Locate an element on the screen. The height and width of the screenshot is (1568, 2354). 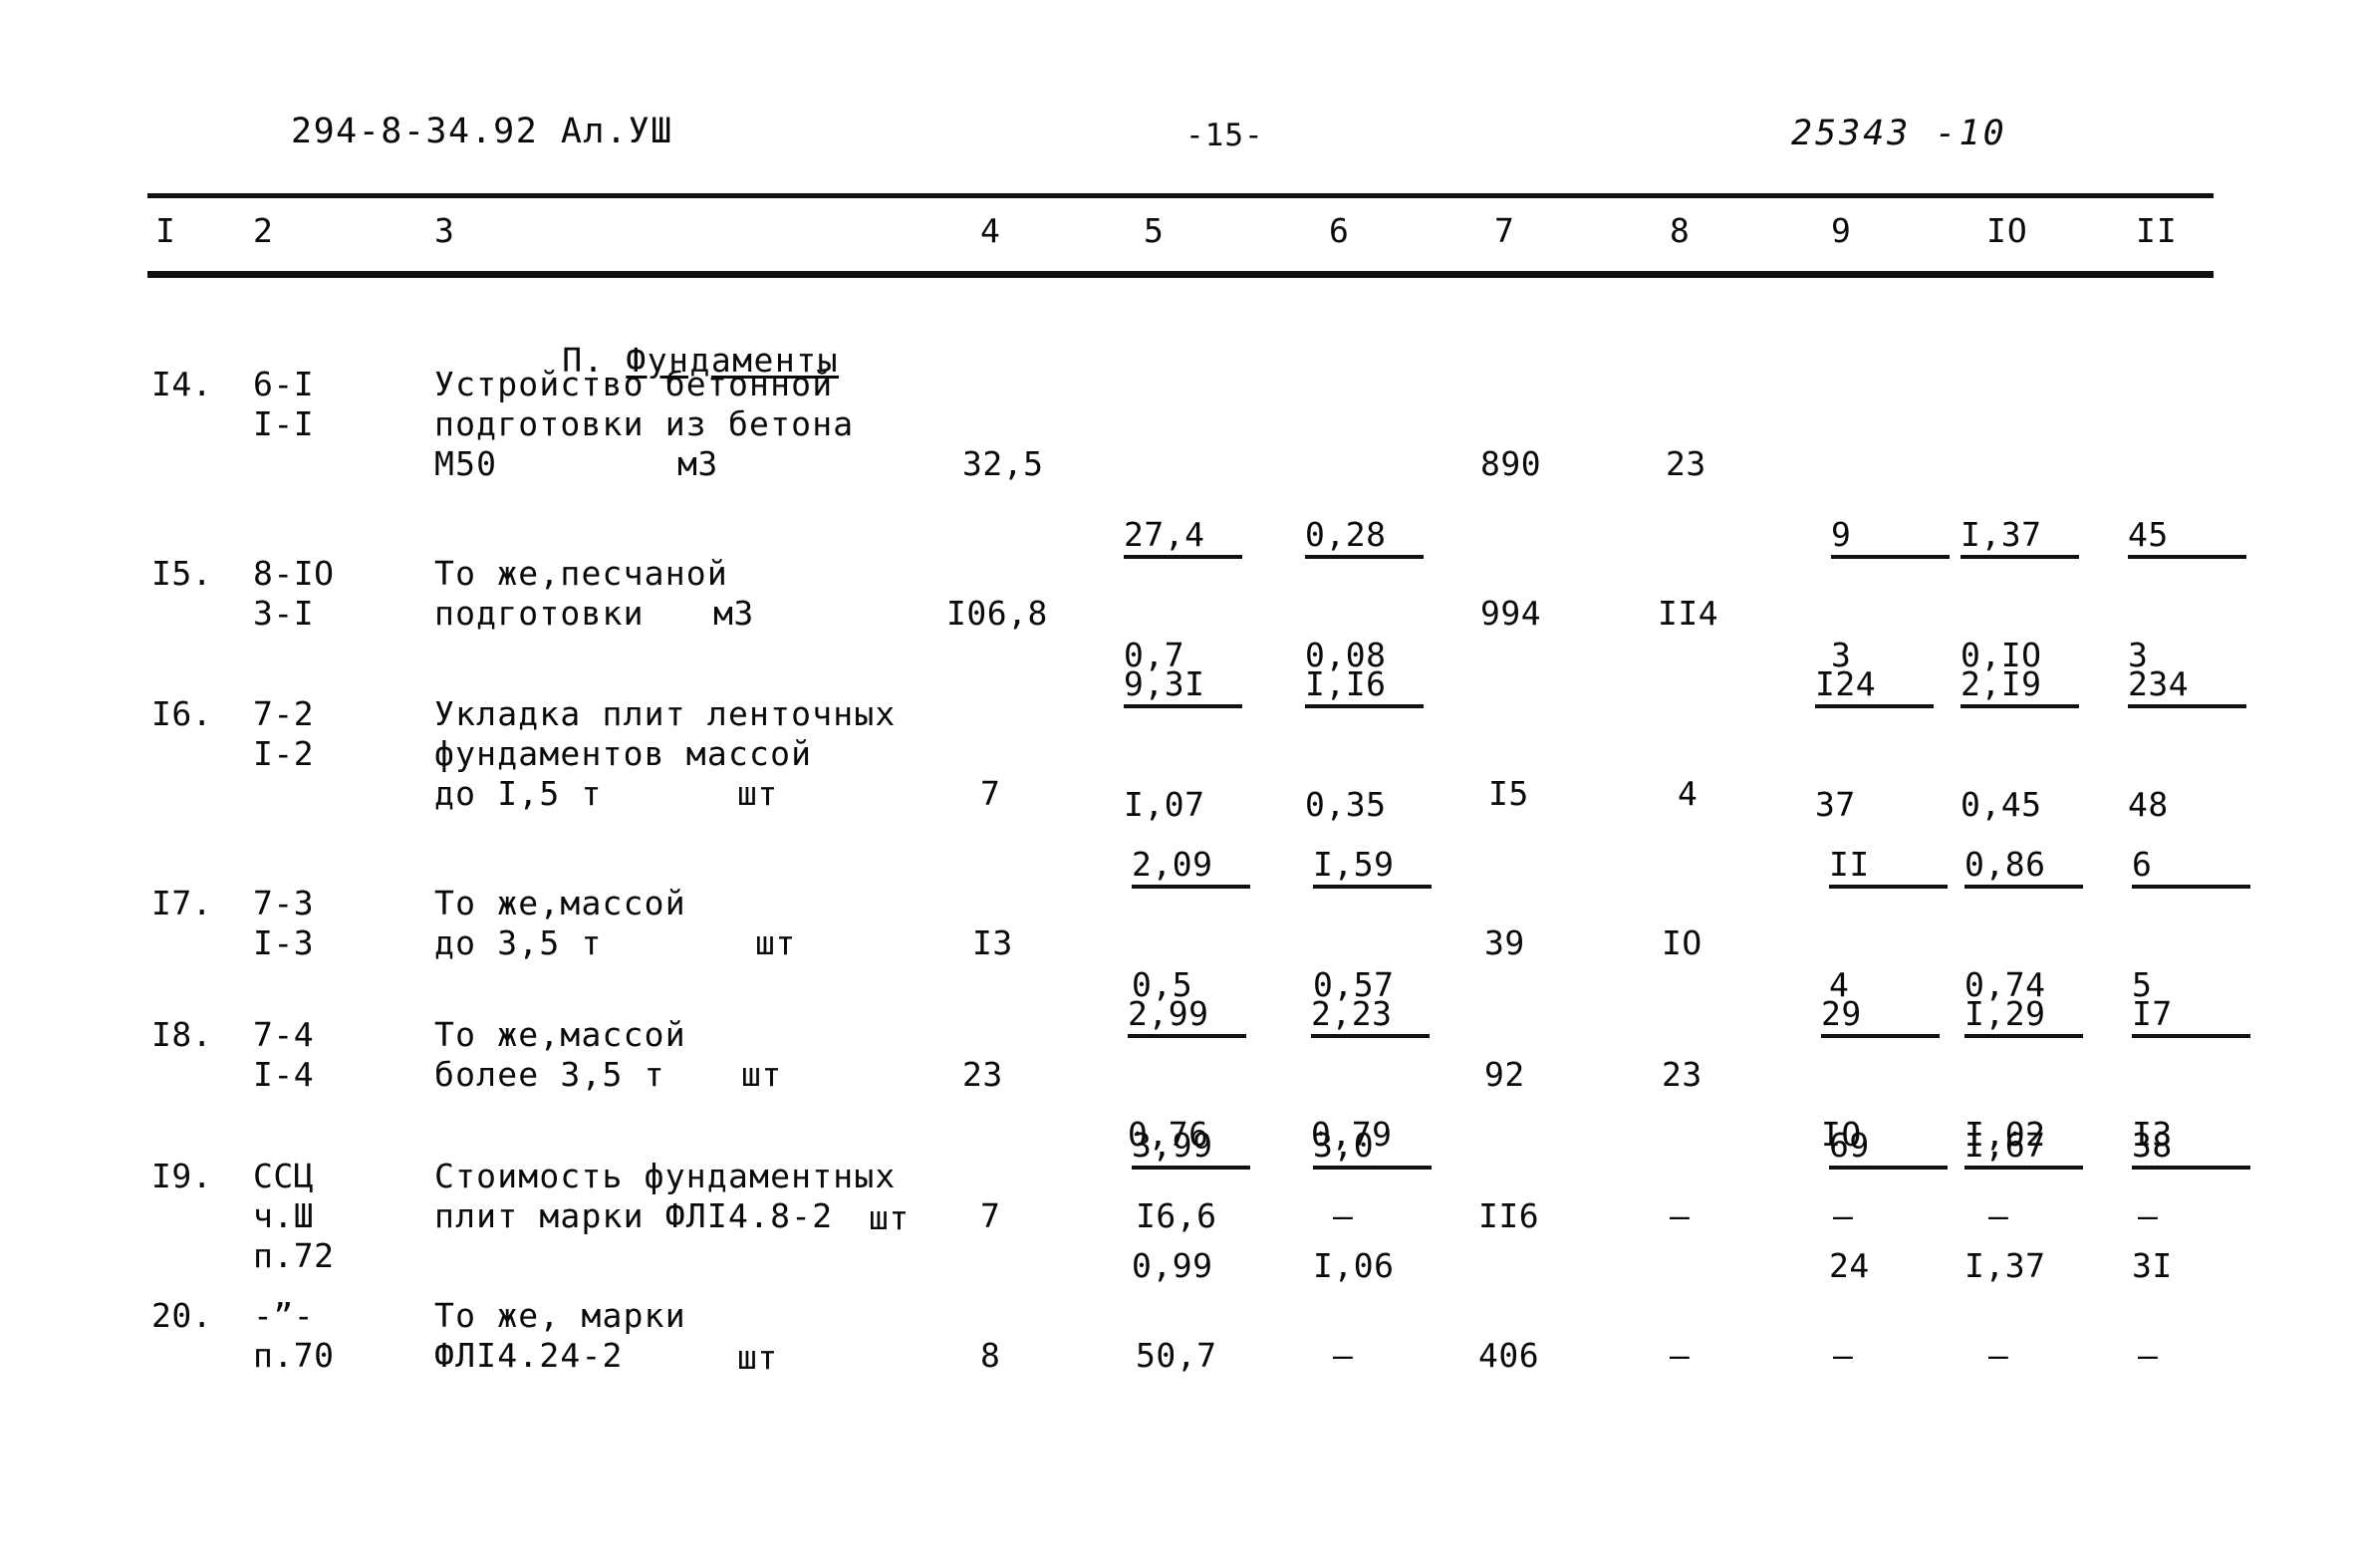
column-5-value: 50,7 is located at coordinates (1176, 1355).